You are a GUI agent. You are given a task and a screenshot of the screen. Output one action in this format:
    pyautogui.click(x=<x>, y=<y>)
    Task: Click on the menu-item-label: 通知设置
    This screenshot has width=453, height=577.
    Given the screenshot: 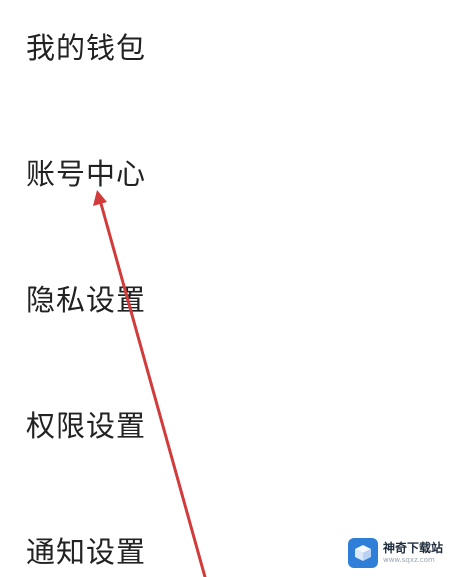 What is the action you would take?
    pyautogui.click(x=86, y=552)
    